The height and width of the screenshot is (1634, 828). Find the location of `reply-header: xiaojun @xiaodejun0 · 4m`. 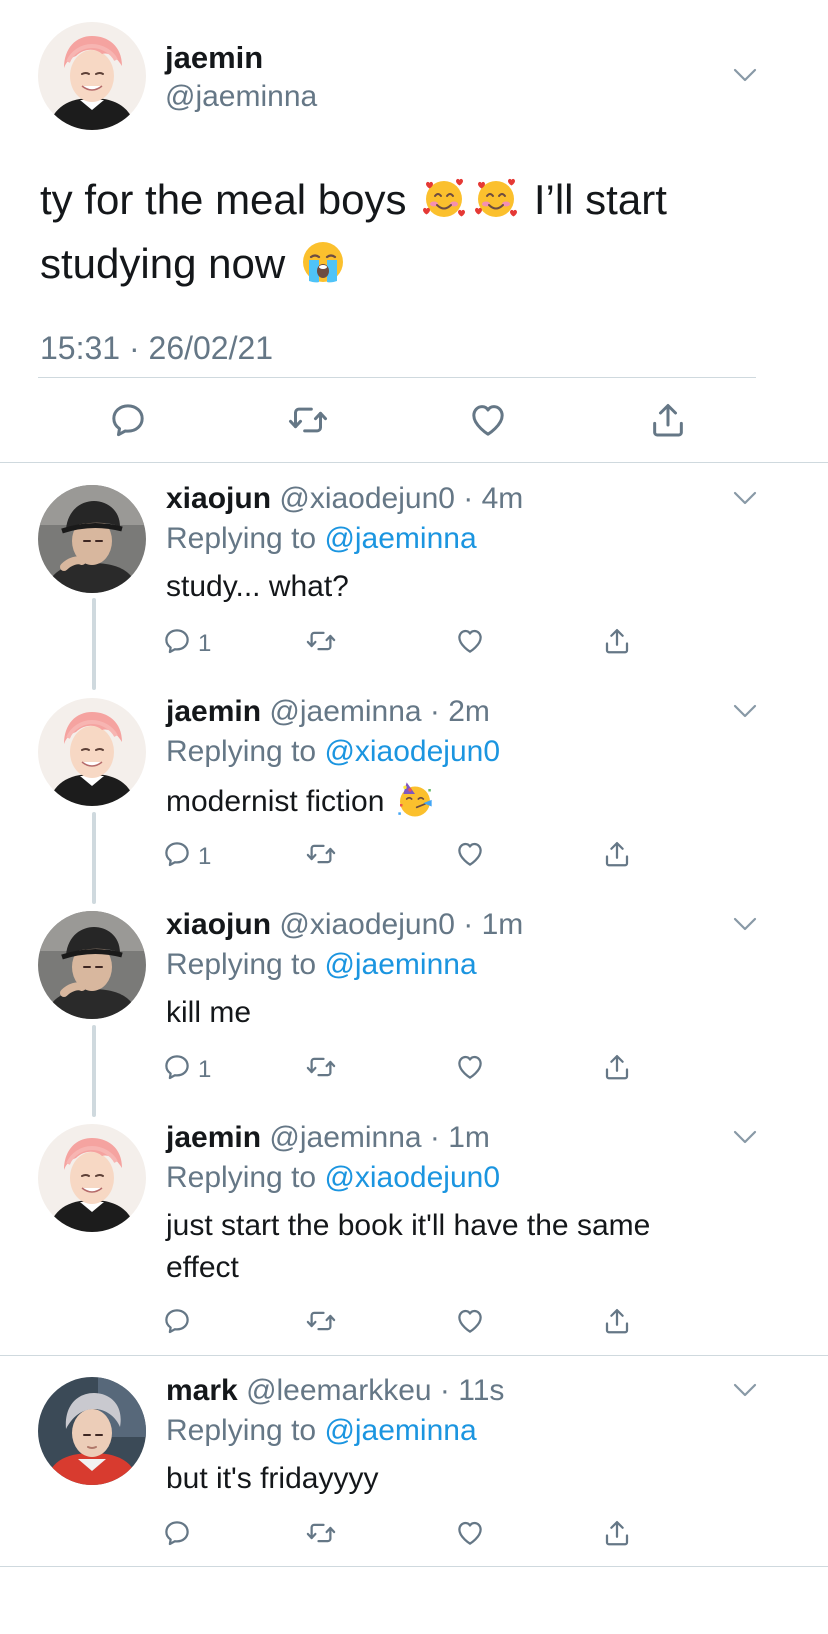

reply-header: xiaojun @xiaodejun0 · 4m is located at coordinates (344, 499).